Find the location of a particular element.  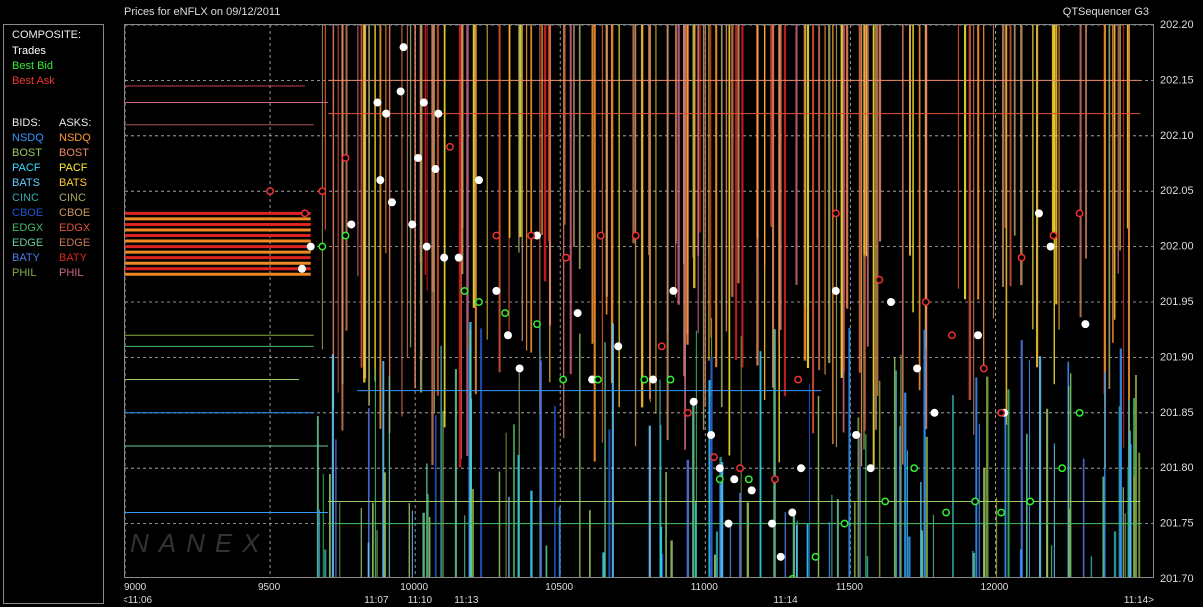

y-tick-label: 201.95 is located at coordinates (1177, 302).